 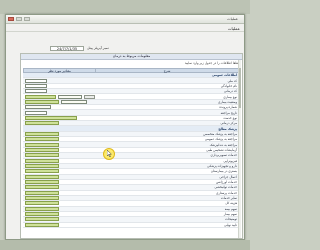 What do you see at coordinates (232, 19) in the screenshot?
I see `window-title: عملیات` at bounding box center [232, 19].